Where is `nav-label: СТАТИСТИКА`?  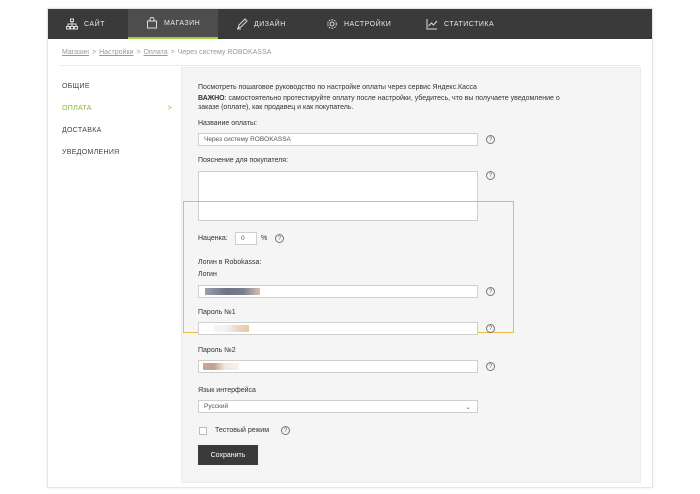
nav-label: СТАТИСТИКА is located at coordinates (469, 24).